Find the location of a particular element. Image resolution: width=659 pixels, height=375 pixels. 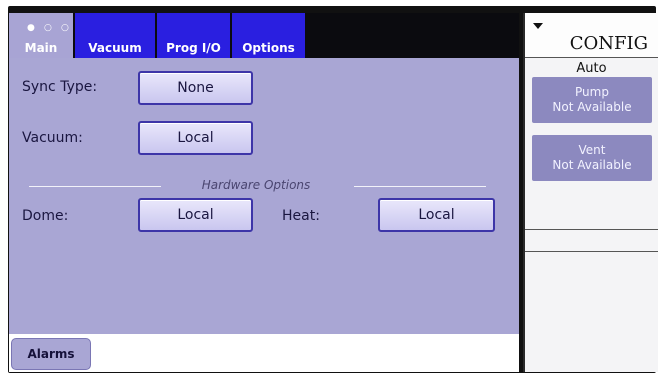

pump-title: Pump is located at coordinates (592, 92).